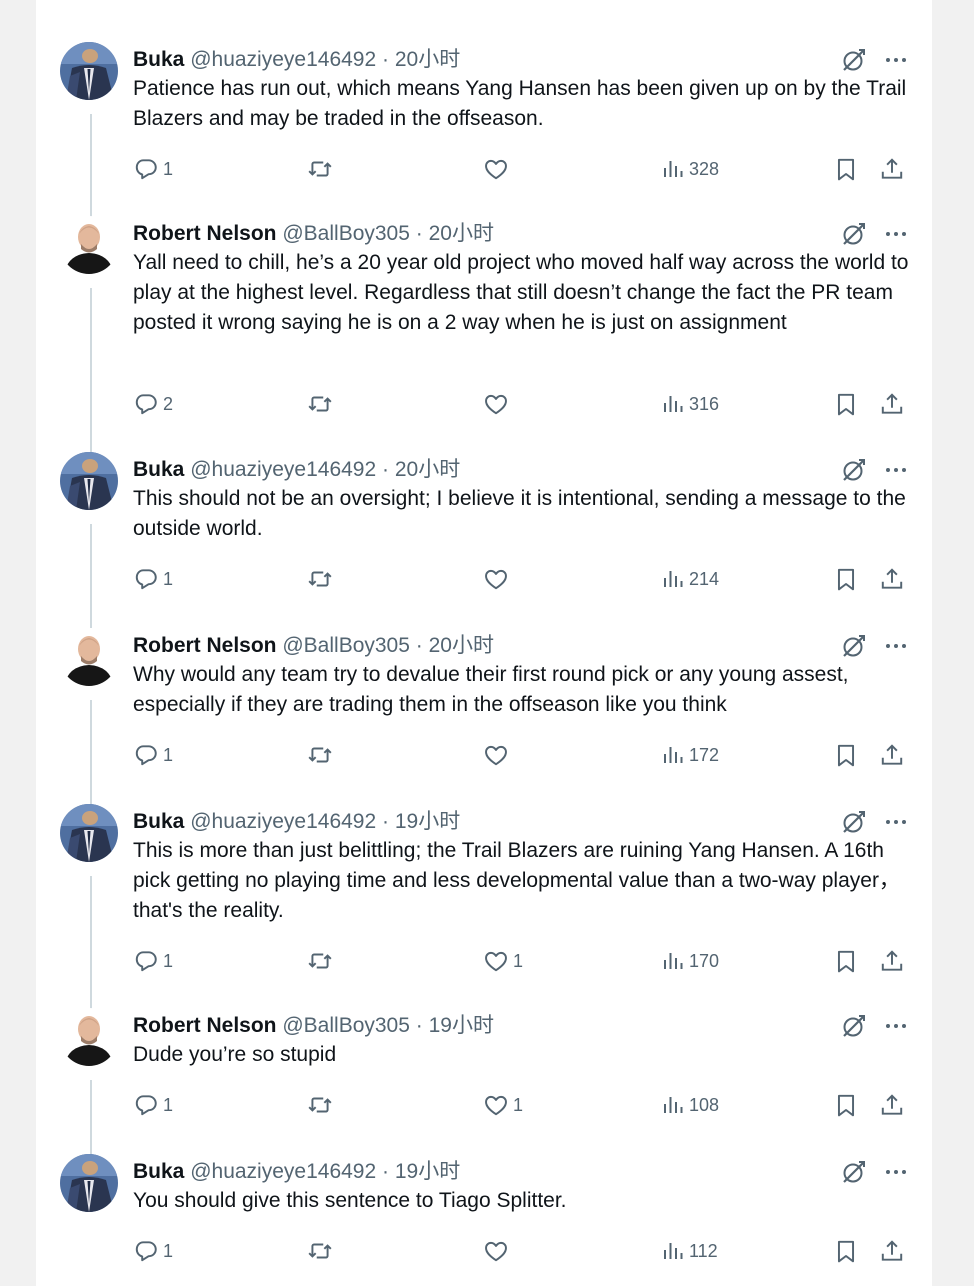  I want to click on views-button: 316, so click(690, 404).